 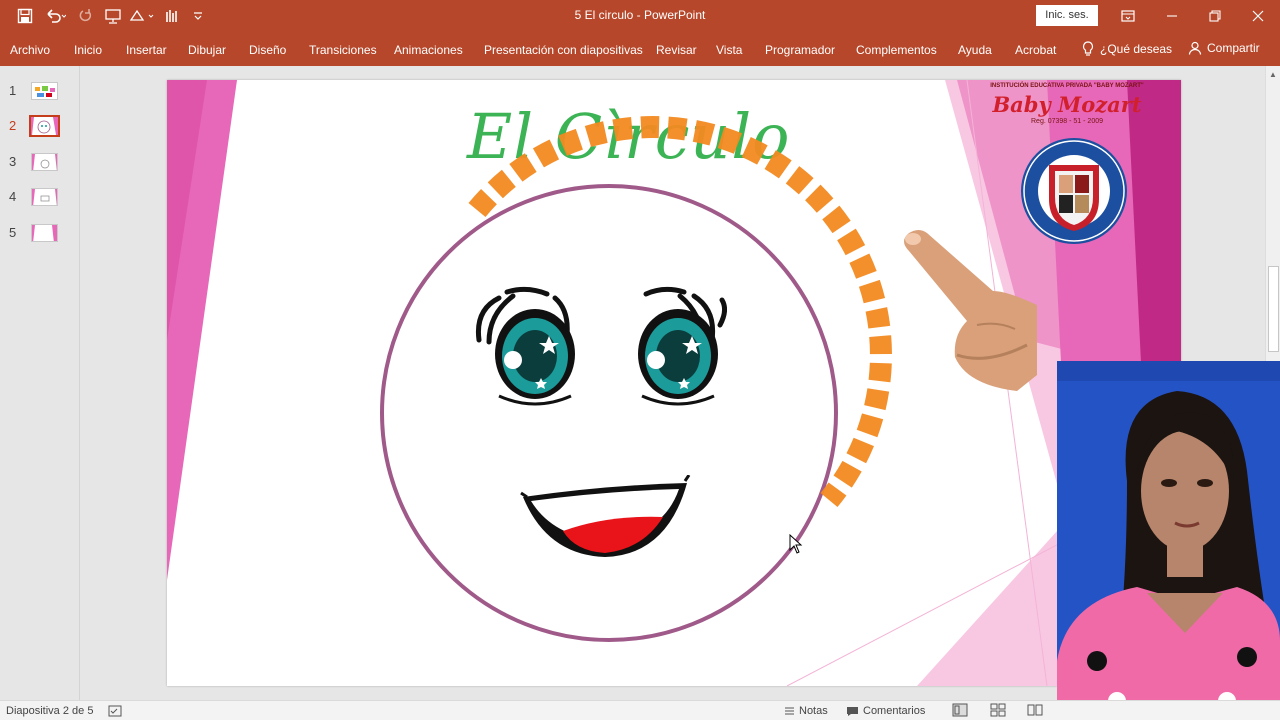 I want to click on pointing-hand-image, so click(x=972, y=310).